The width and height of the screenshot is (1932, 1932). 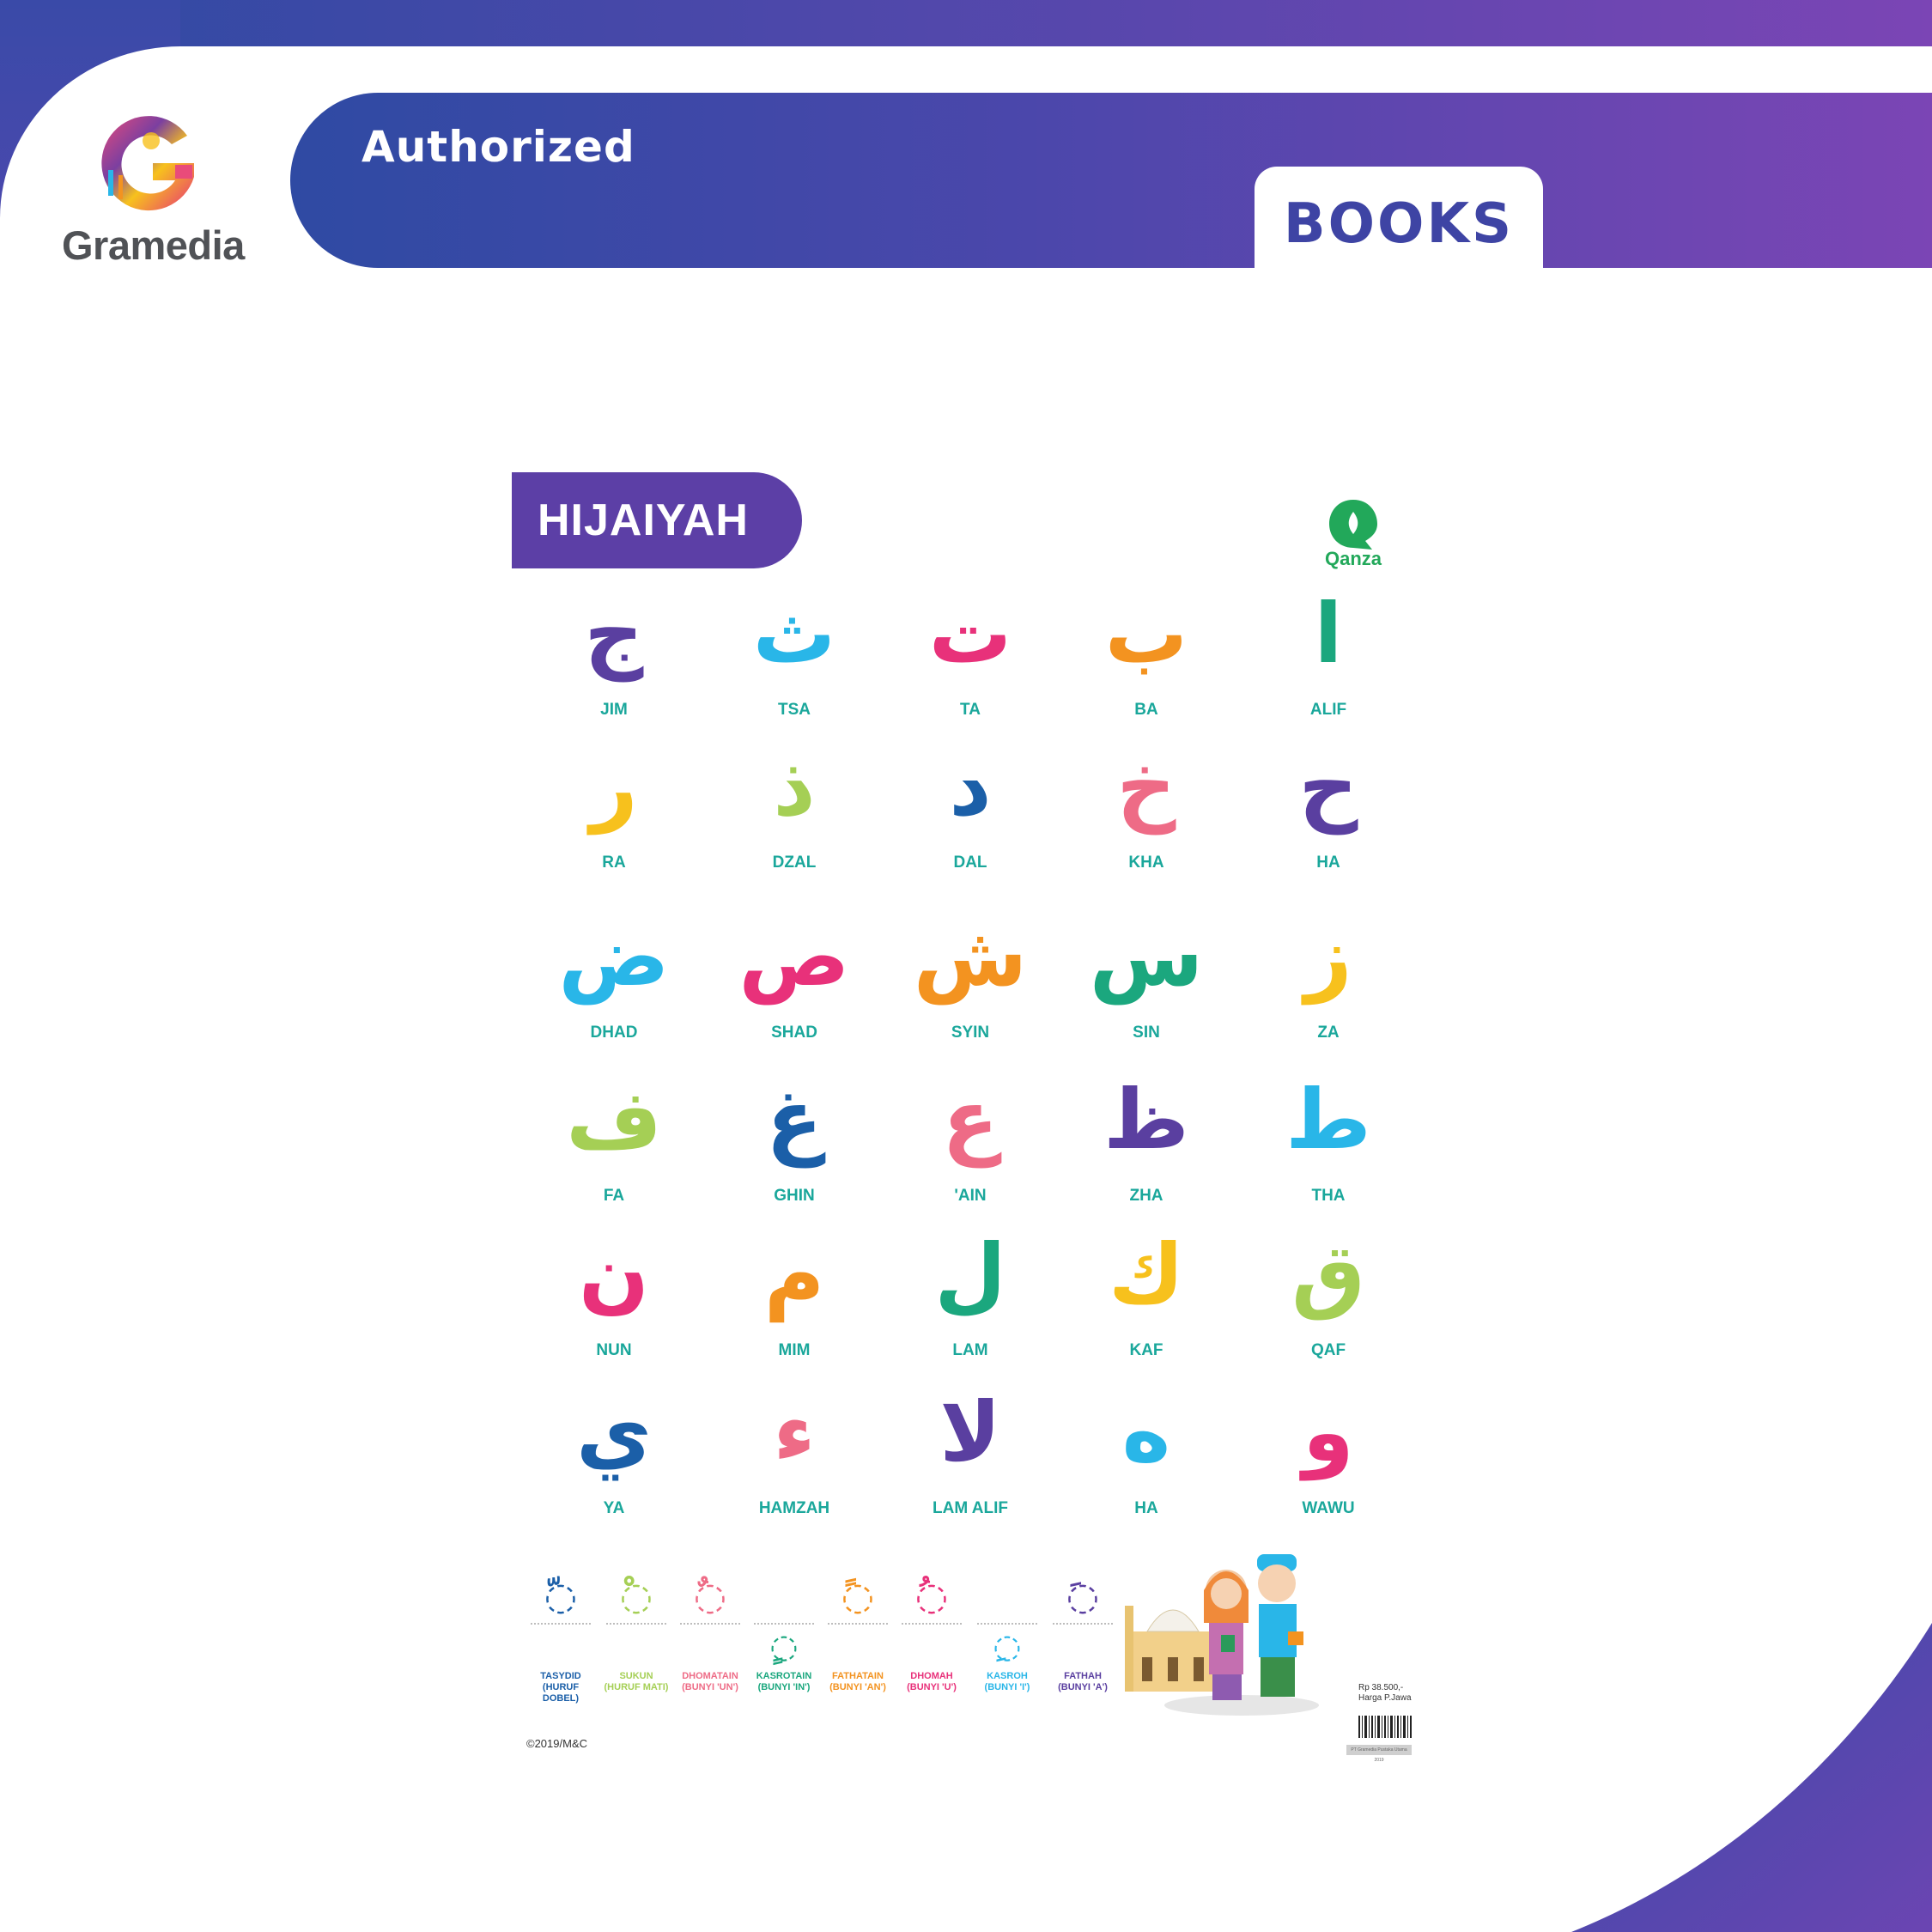 I want to click on arabic-letter: ا, so click(x=1328, y=634).